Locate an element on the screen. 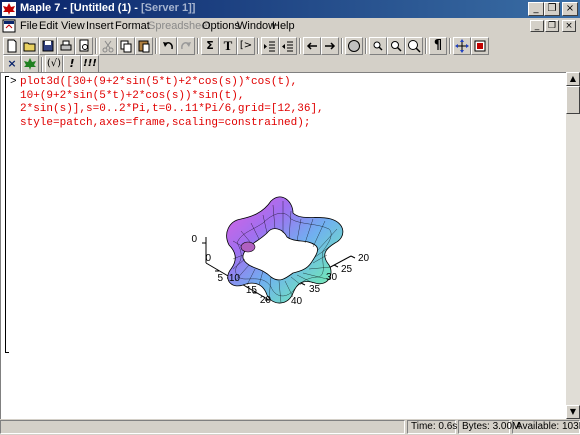  star-torus-surface is located at coordinates (285, 250).